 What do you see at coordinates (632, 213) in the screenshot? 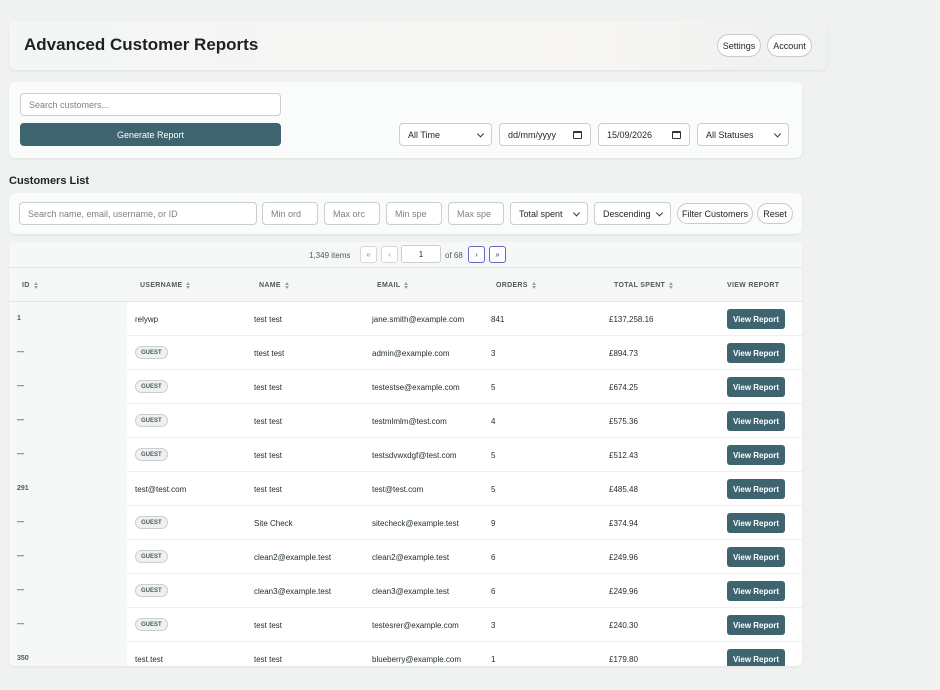
I see `sort-direction-select: Descending` at bounding box center [632, 213].